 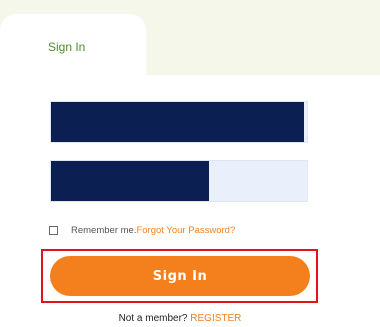 I want to click on forgot-password-link: Forgot Your Password?, so click(x=185, y=230).